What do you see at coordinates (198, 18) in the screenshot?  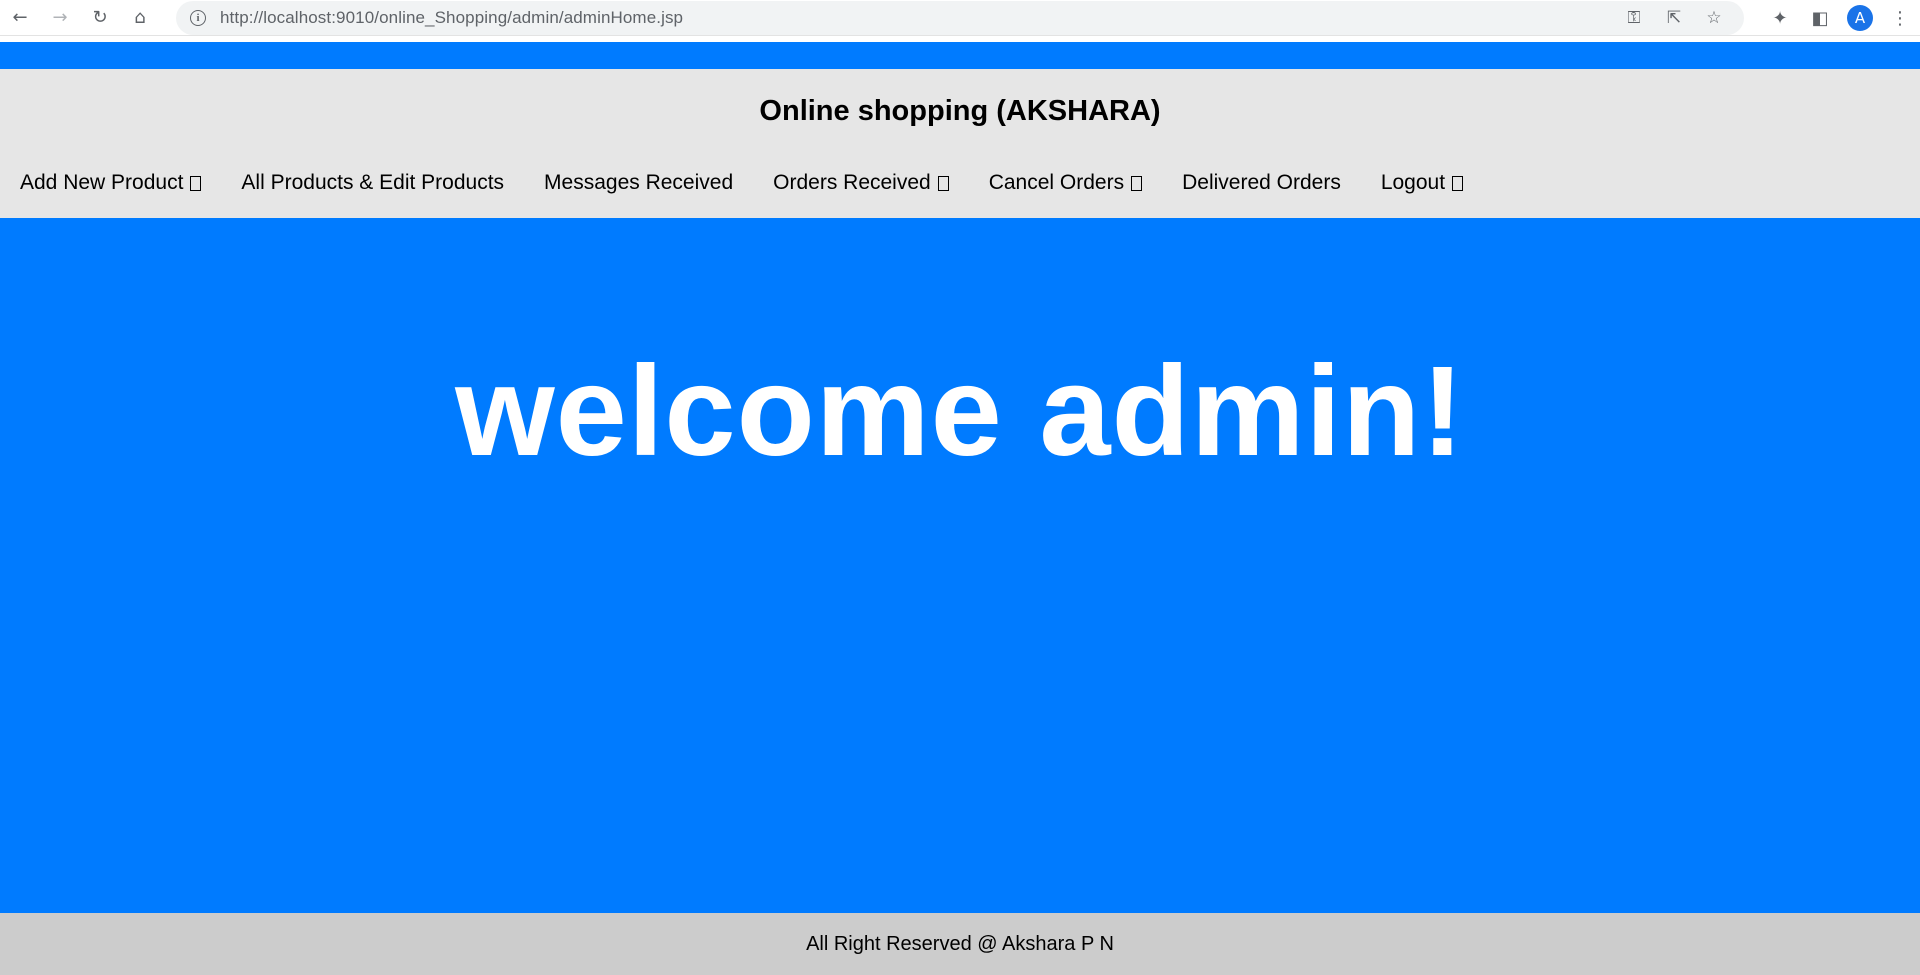 I see `site-info-icon: i` at bounding box center [198, 18].